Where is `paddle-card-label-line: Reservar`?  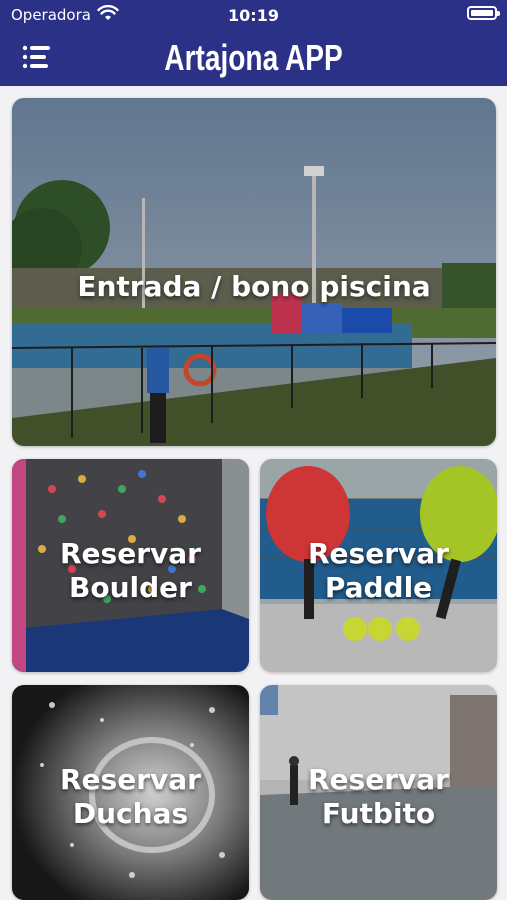 paddle-card-label-line: Reservar is located at coordinates (378, 553).